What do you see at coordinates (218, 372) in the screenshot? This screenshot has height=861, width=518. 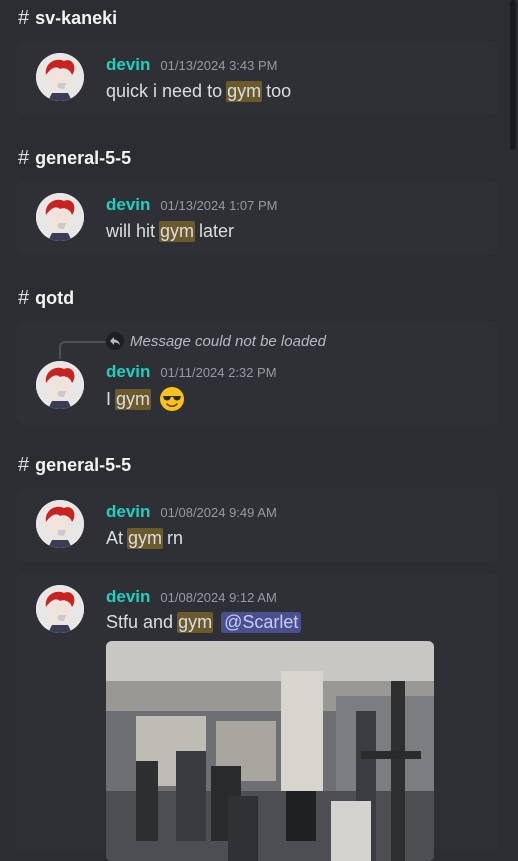 I see `timestamp: 01/11/2024 2:32 PM` at bounding box center [218, 372].